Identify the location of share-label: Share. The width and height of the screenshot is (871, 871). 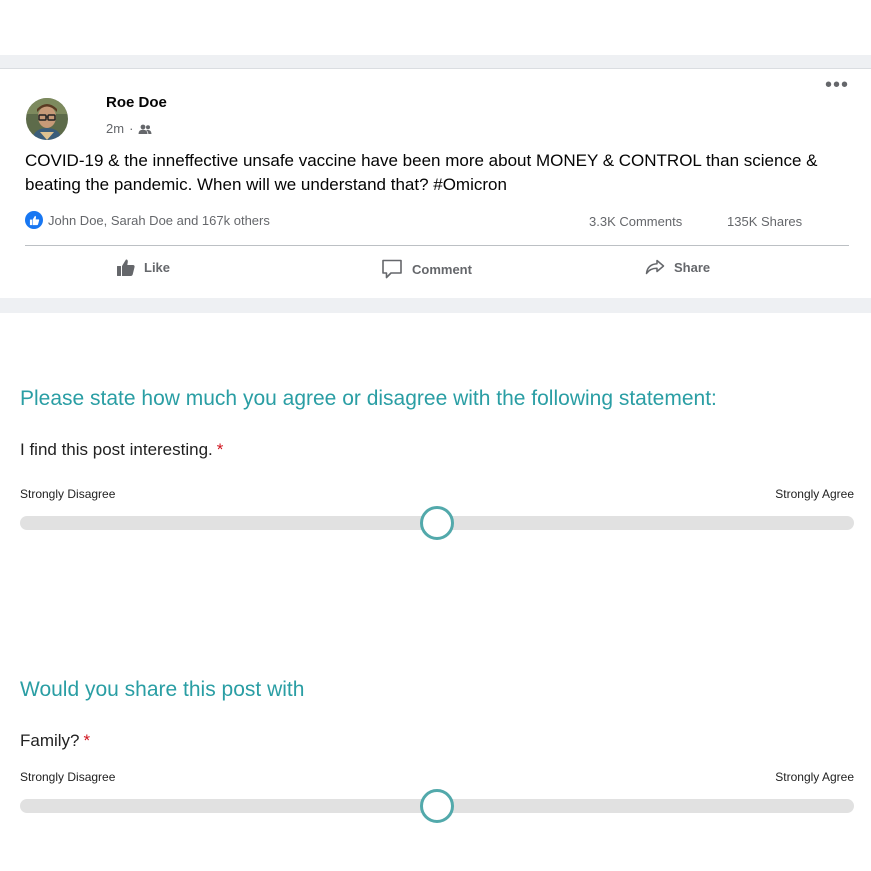
(692, 267).